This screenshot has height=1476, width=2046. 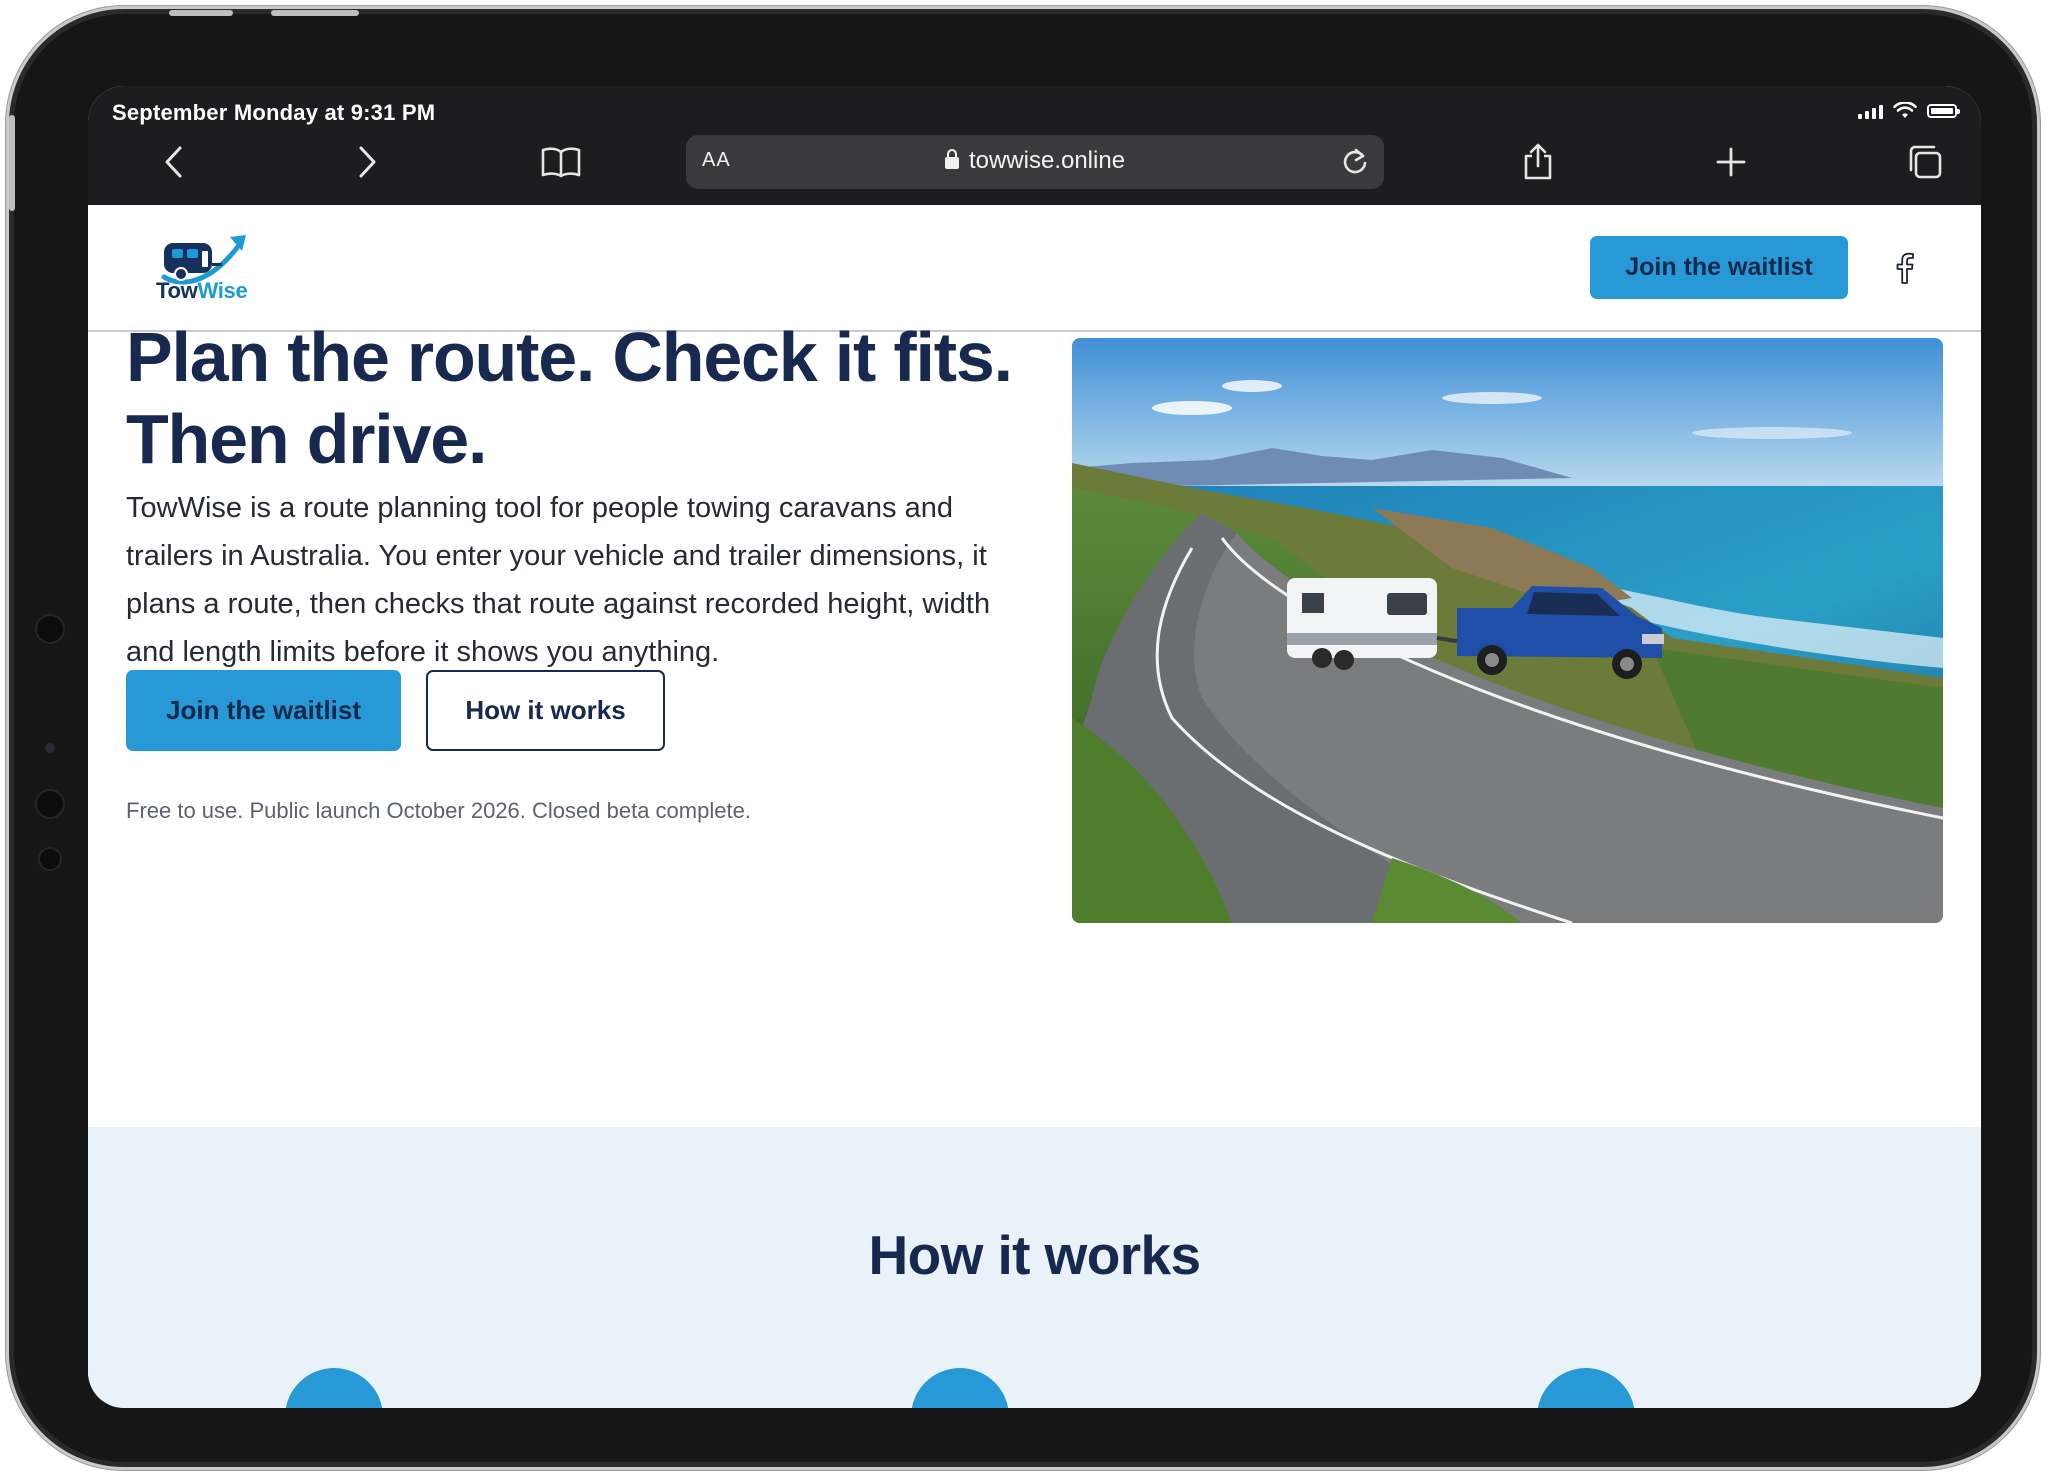 I want to click on step-1-badge, so click(x=334, y=1388).